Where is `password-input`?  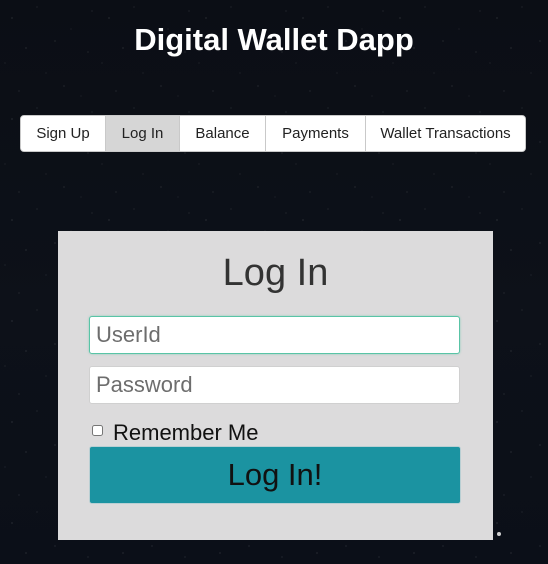
password-input is located at coordinates (274, 385).